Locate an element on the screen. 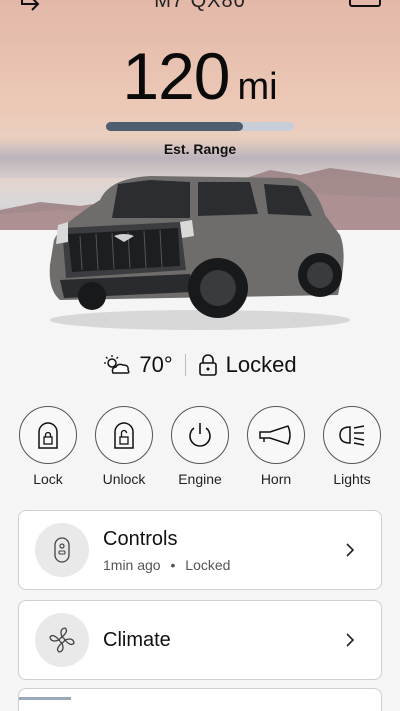 Image resolution: width=400 pixels, height=711 pixels. top-bar: M7 QX80 is located at coordinates (200, 8).